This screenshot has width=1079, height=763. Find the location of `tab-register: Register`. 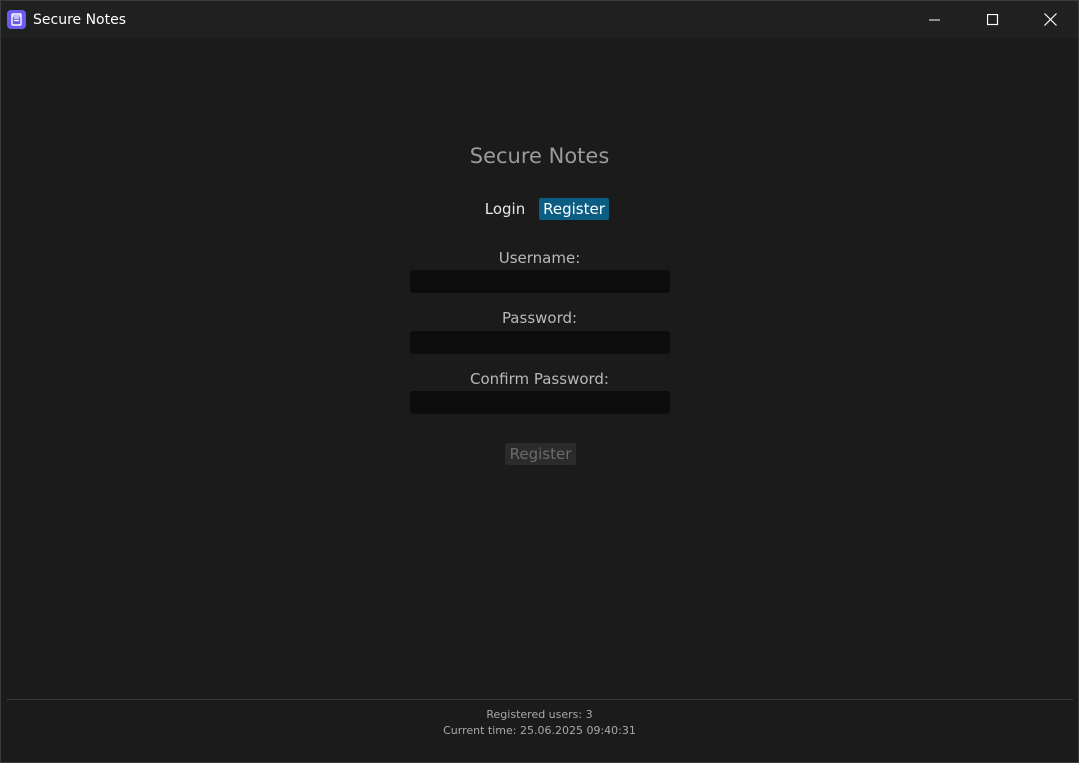

tab-register: Register is located at coordinates (574, 209).